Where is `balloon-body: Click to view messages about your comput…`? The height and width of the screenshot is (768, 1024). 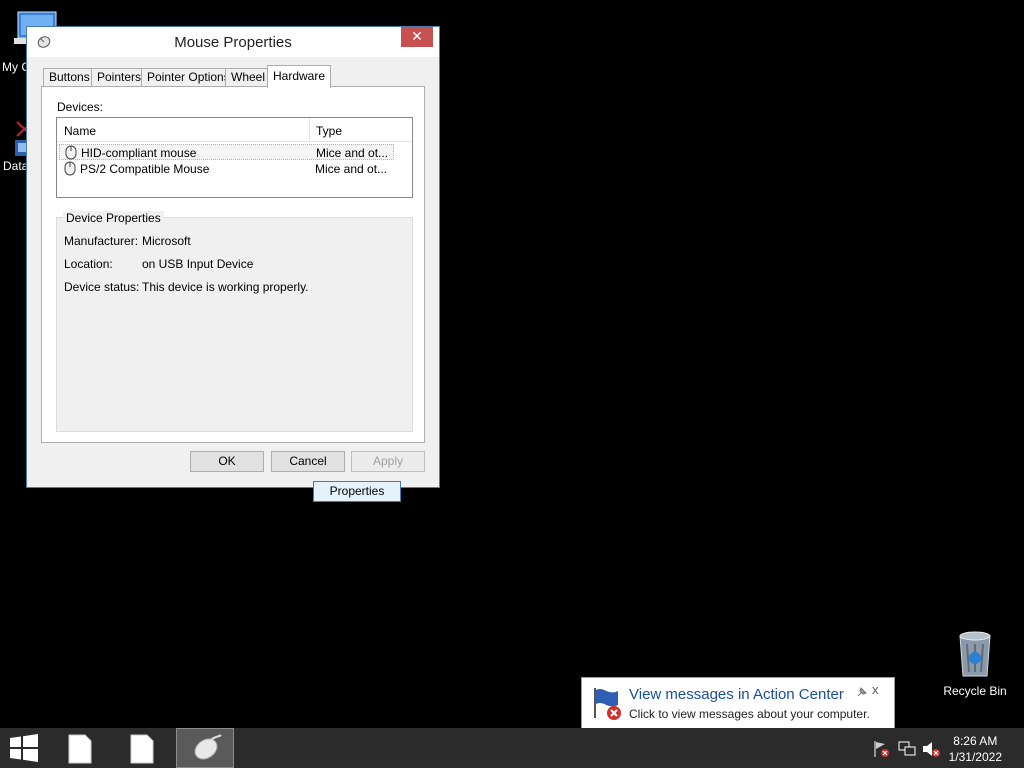 balloon-body: Click to view messages about your comput… is located at coordinates (749, 714).